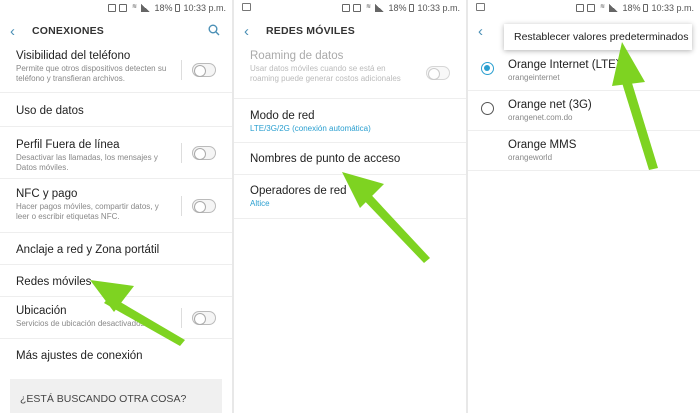  What do you see at coordinates (635, 106) in the screenshot?
I see `arrow-reset-defaults` at bounding box center [635, 106].